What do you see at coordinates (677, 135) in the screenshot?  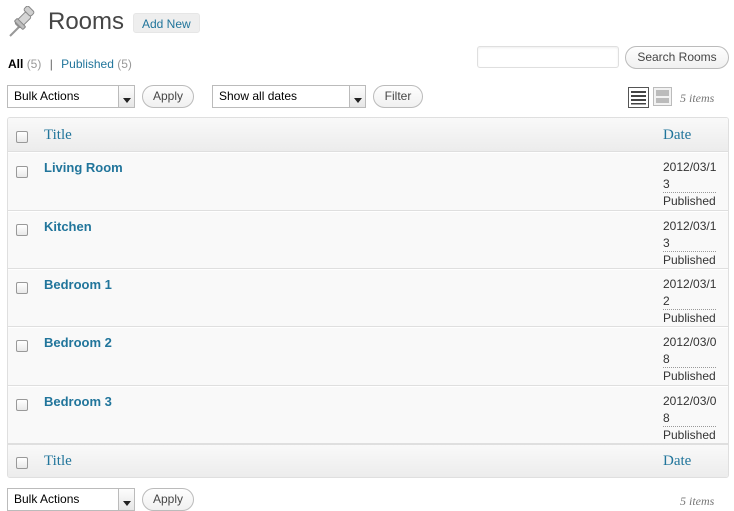 I see `column-date-header: Date` at bounding box center [677, 135].